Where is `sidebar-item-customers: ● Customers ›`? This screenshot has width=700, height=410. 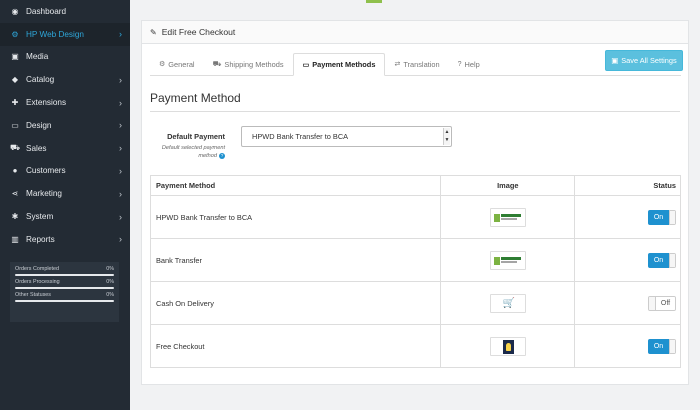
sidebar-item-customers: ● Customers › is located at coordinates (65, 171).